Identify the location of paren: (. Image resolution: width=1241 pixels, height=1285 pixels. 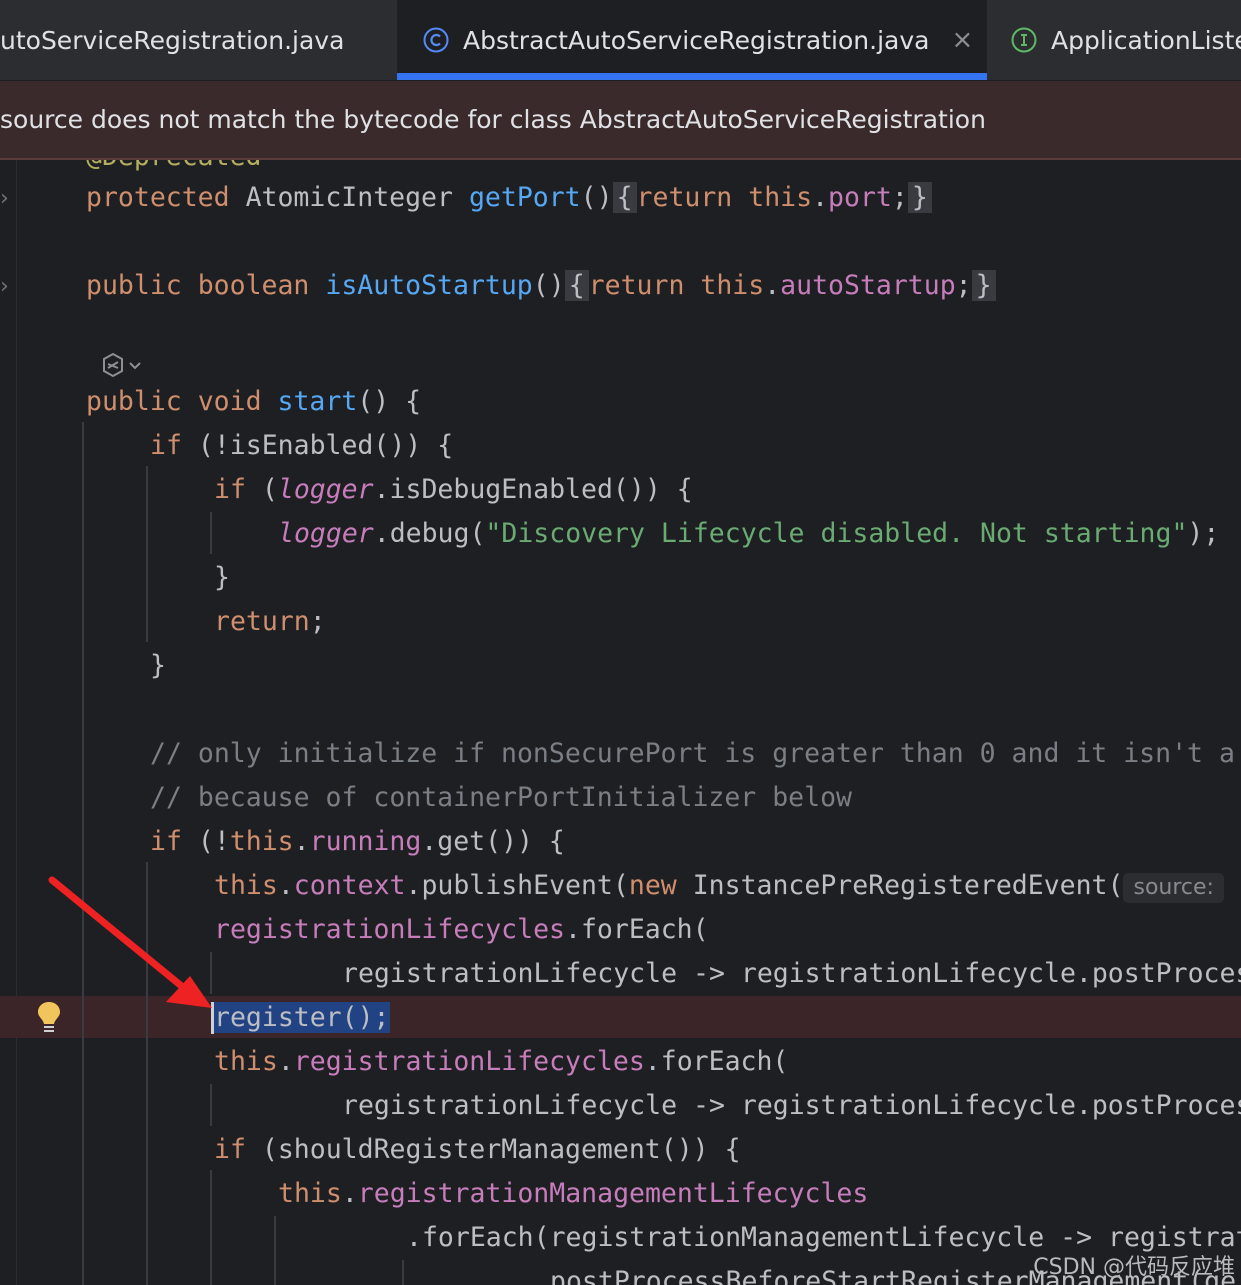
(269, 489).